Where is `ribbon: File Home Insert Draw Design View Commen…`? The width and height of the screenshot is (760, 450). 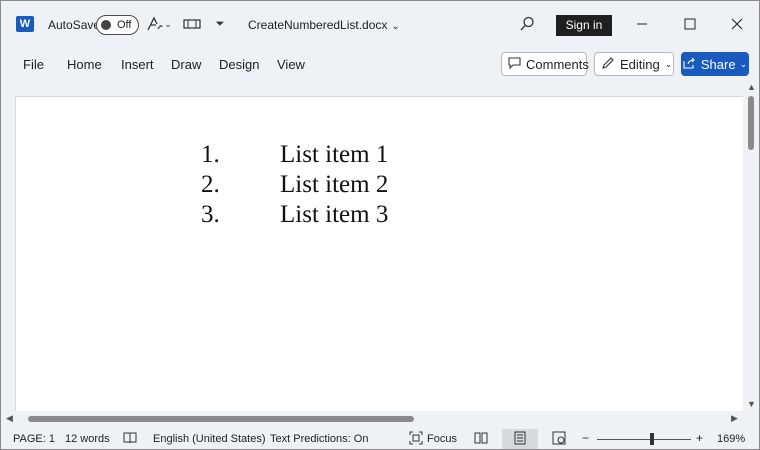
ribbon: File Home Insert Draw Design View Commen… is located at coordinates (380, 64).